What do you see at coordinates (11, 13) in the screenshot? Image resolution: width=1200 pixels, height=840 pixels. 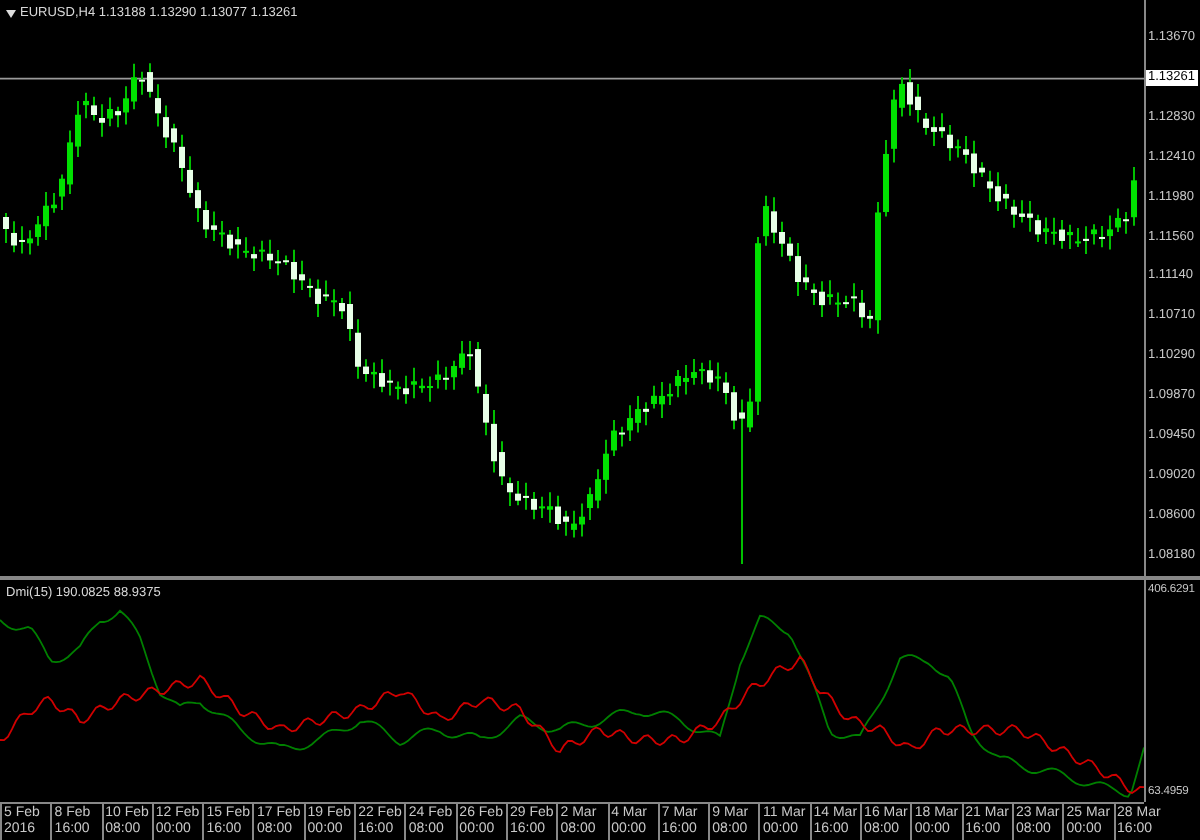 I see `collapse-triangle-icon` at bounding box center [11, 13].